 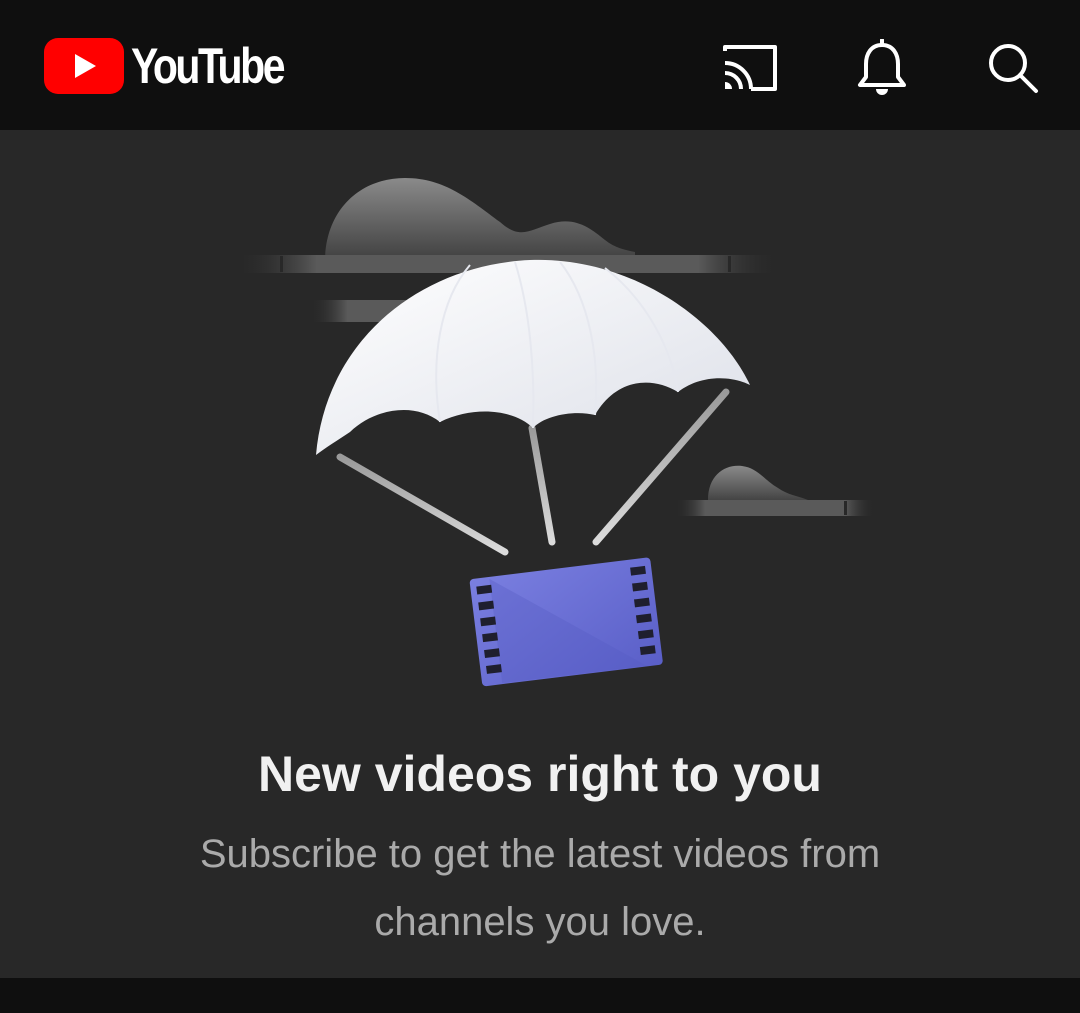 I want to click on notifications-bell-icon, so click(x=882, y=67).